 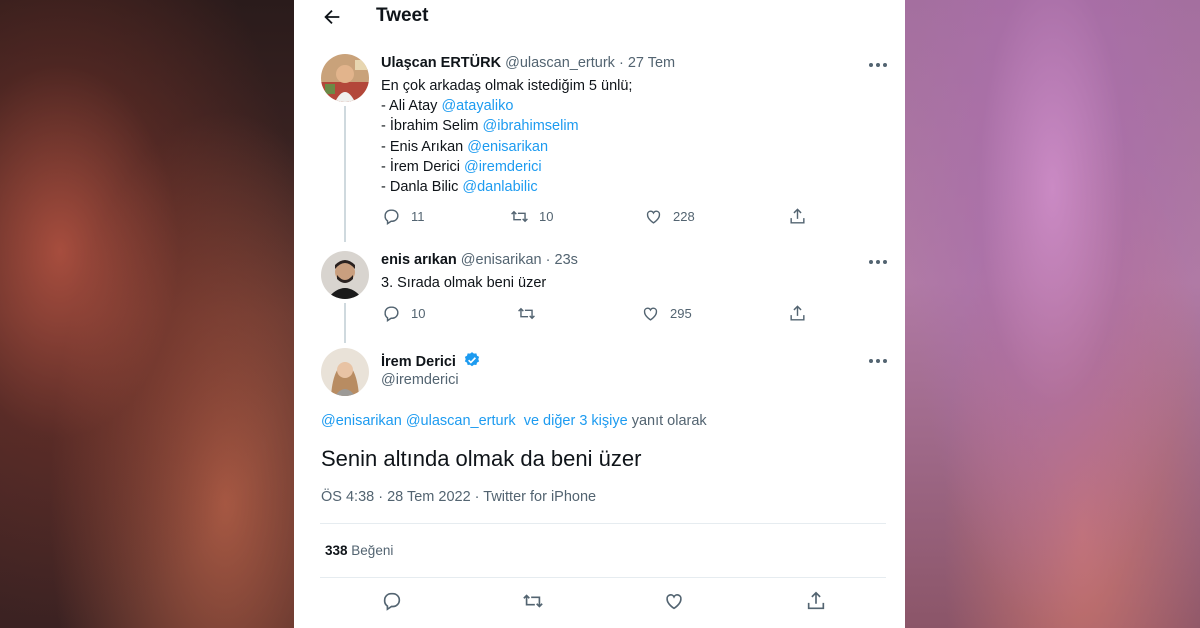 I want to click on tweet-text: - Danla Bilic, so click(x=422, y=187).